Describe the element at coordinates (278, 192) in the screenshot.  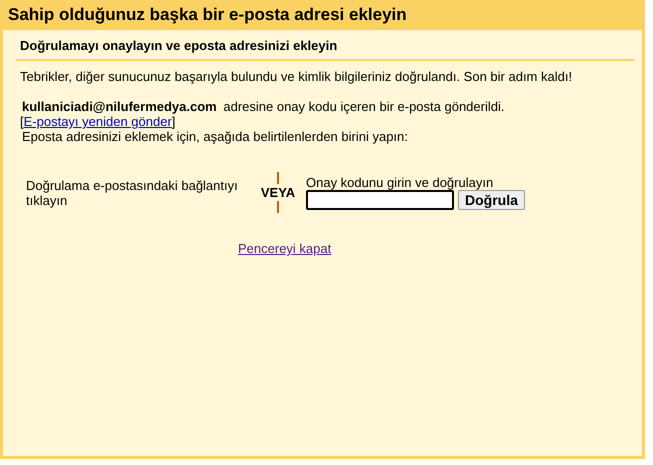
I see `separator-text: VEYA` at that location.